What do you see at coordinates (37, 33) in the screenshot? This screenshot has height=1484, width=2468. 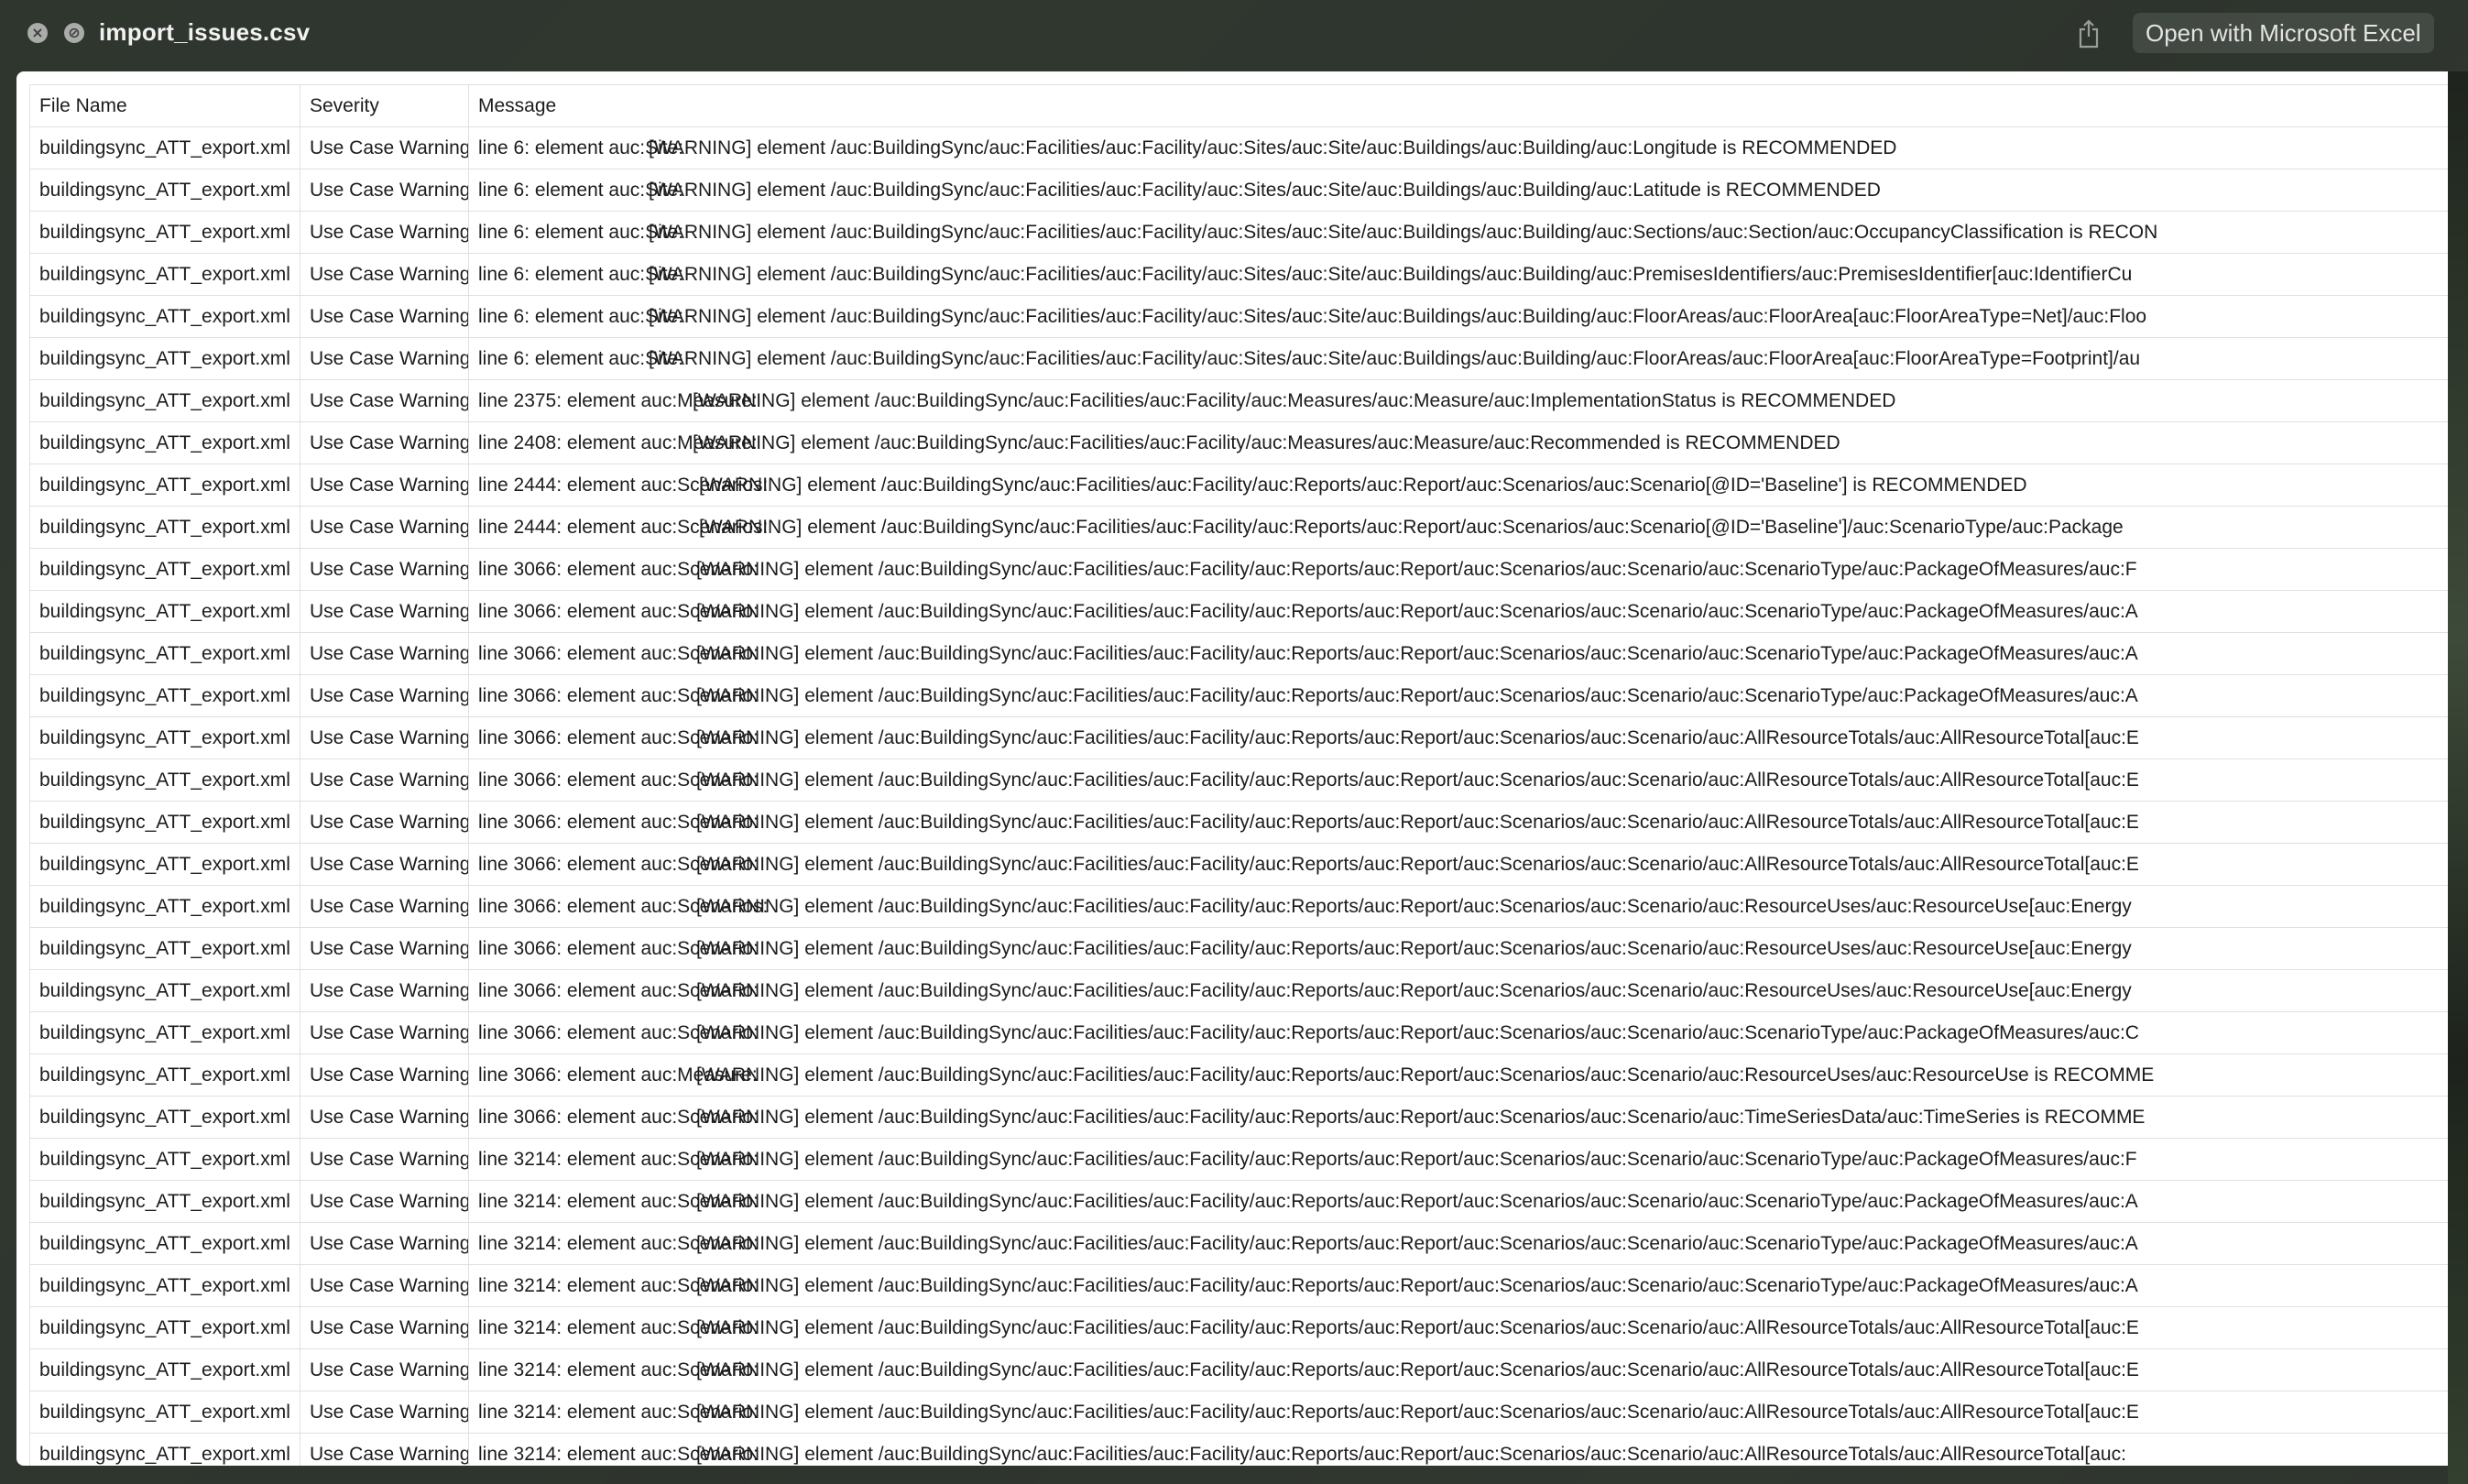 I see `close-icon: ×` at bounding box center [37, 33].